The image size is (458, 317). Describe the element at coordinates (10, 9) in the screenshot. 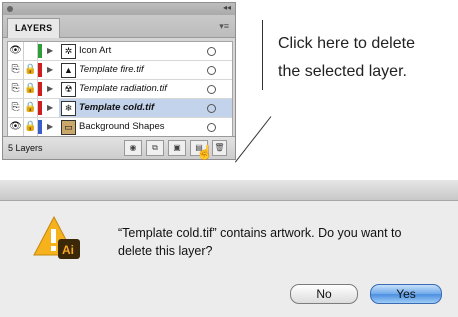

I see `panel-close-icon` at that location.